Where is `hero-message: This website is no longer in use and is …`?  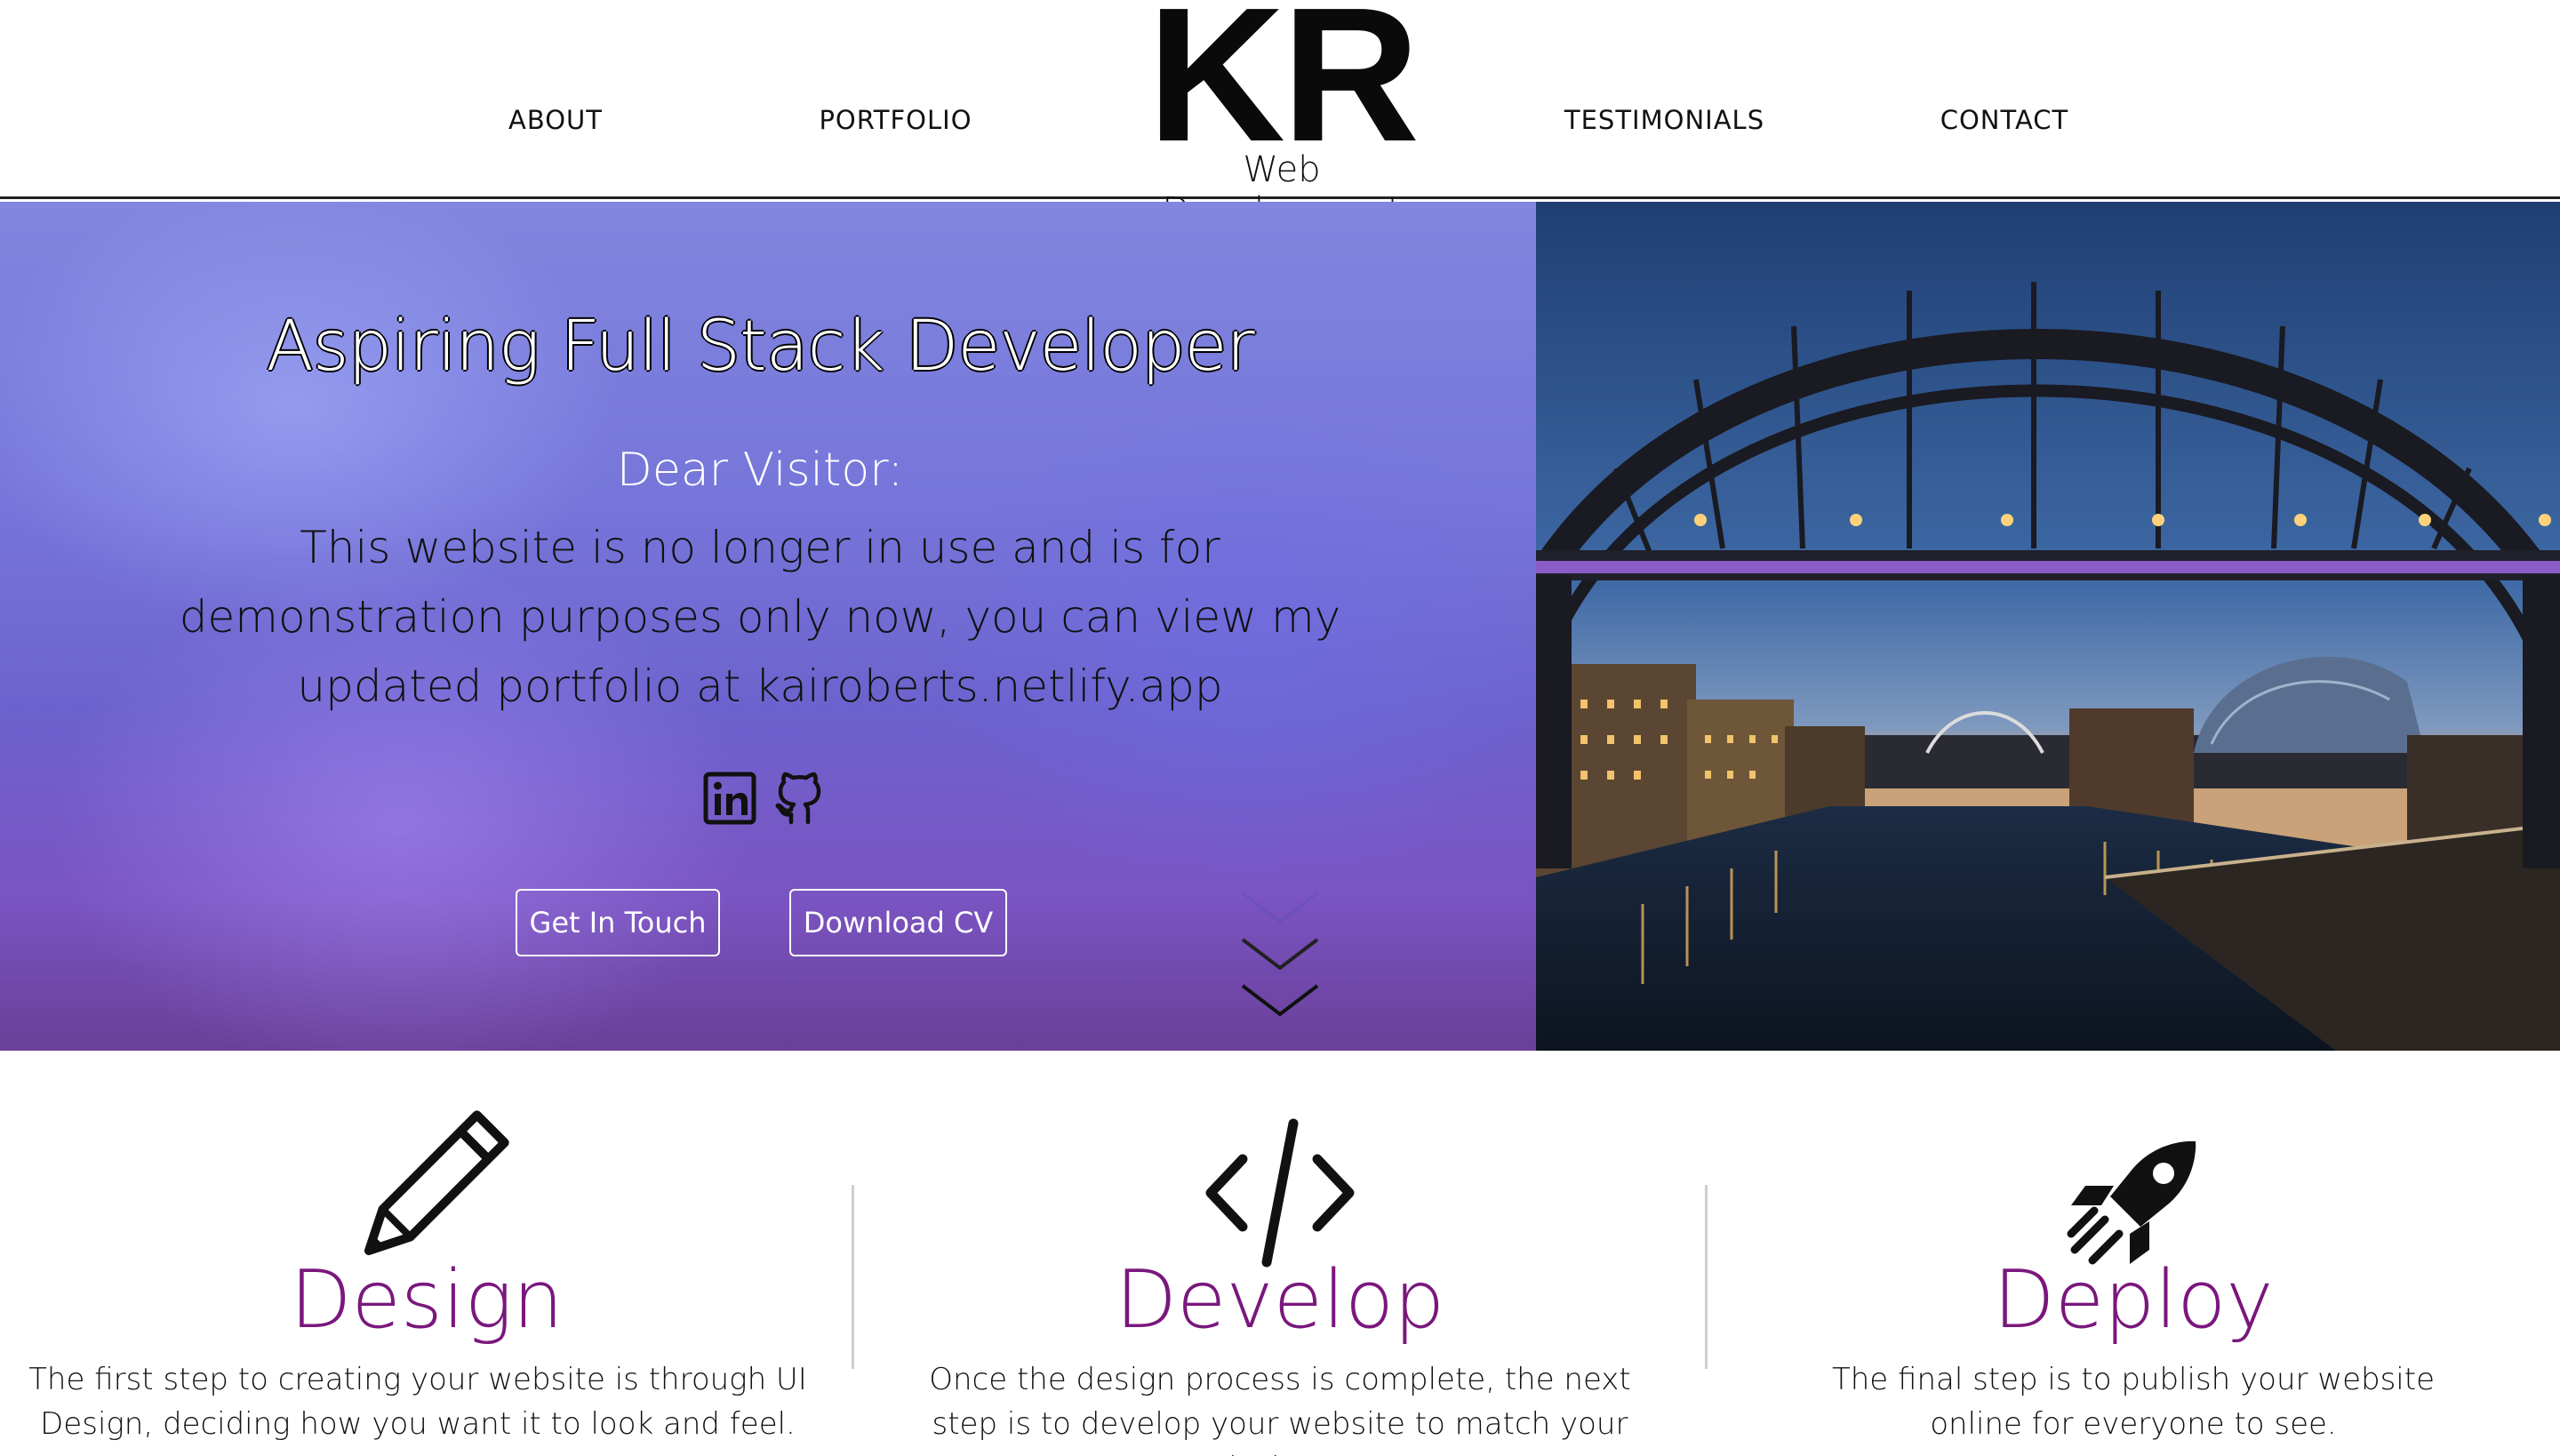 hero-message: This website is no longer in use and is … is located at coordinates (760, 617).